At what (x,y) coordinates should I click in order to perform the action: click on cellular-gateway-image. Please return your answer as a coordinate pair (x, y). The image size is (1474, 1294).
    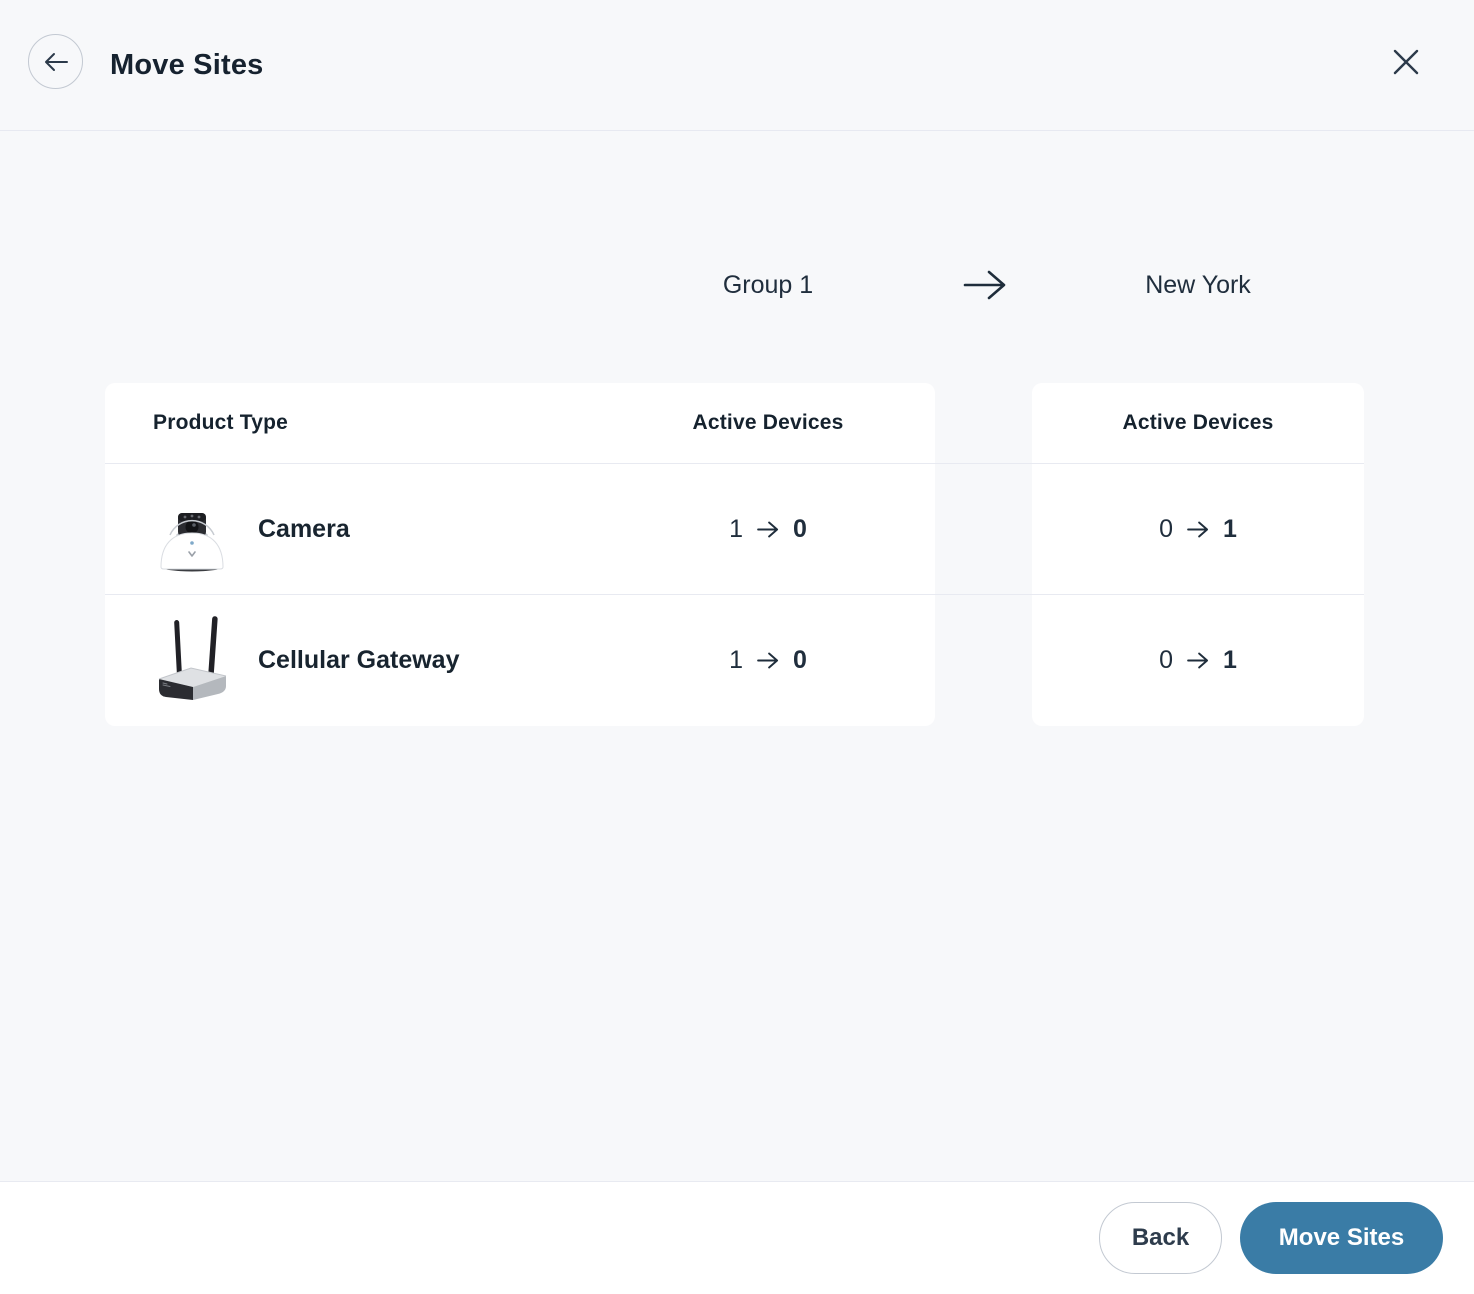
    Looking at the image, I should click on (192, 661).